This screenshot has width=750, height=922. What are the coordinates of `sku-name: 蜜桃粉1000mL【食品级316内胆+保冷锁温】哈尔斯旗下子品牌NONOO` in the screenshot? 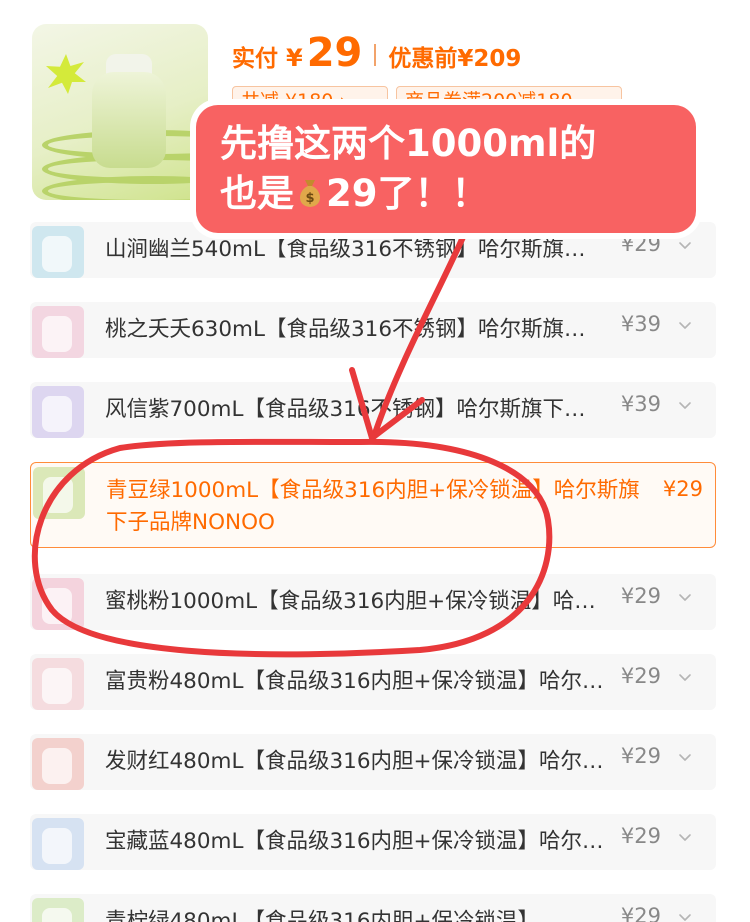 It's located at (355, 601).